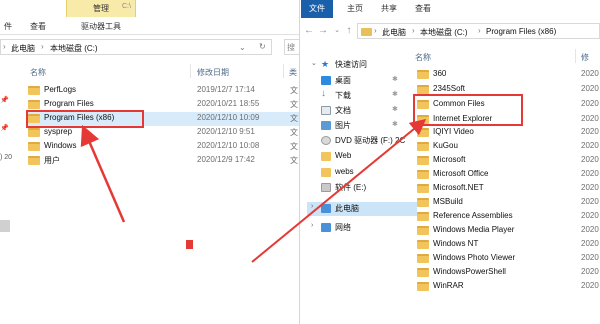 This screenshot has height=324, width=600. What do you see at coordinates (8, 27) in the screenshot?
I see `tab-file: 件` at bounding box center [8, 27].